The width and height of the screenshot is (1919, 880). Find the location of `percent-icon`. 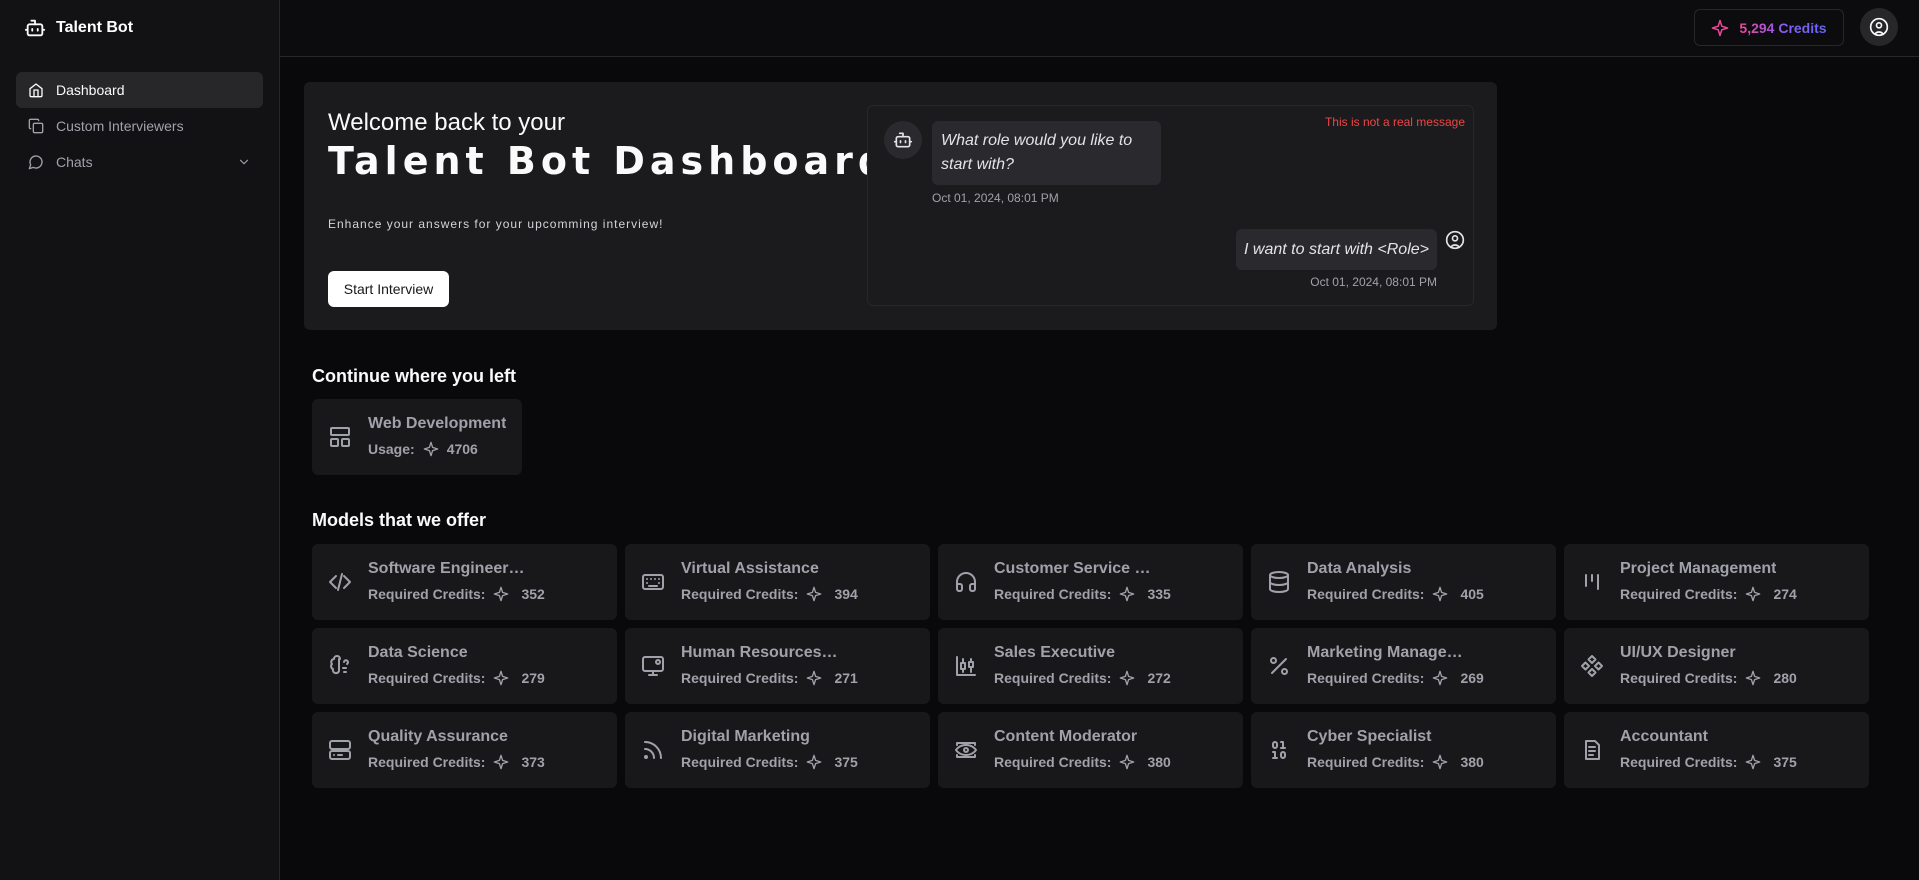

percent-icon is located at coordinates (1279, 666).